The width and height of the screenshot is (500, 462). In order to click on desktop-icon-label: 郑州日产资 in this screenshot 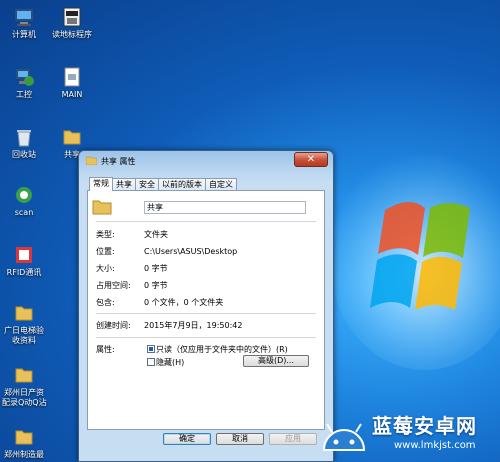, I will do `click(24, 392)`.